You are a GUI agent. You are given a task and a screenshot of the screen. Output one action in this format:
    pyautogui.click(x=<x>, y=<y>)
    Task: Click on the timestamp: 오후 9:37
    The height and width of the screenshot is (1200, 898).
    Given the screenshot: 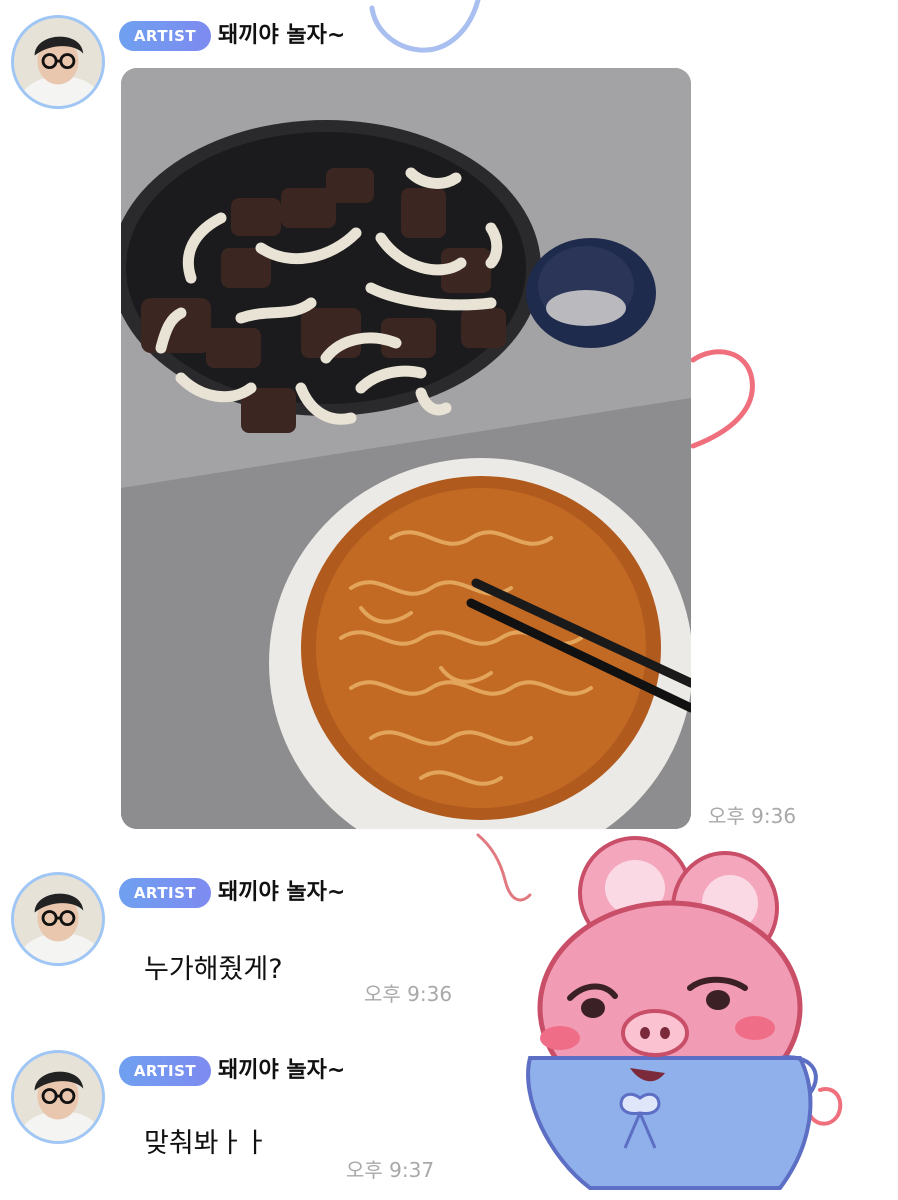 What is the action you would take?
    pyautogui.click(x=390, y=1170)
    